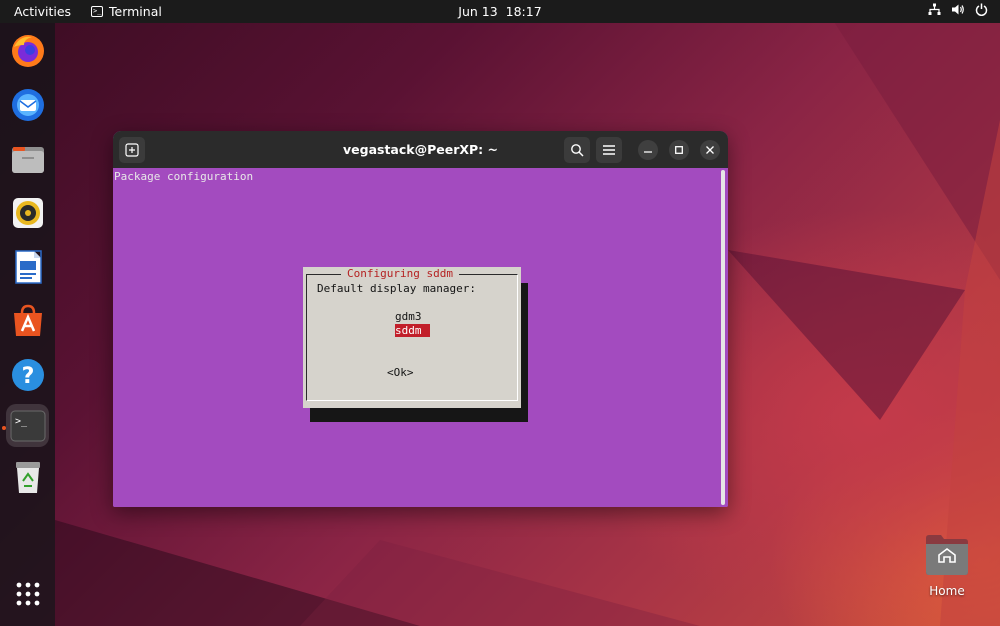 This screenshot has height=626, width=1000. I want to click on app-menu: >_ Terminal, so click(126, 11).